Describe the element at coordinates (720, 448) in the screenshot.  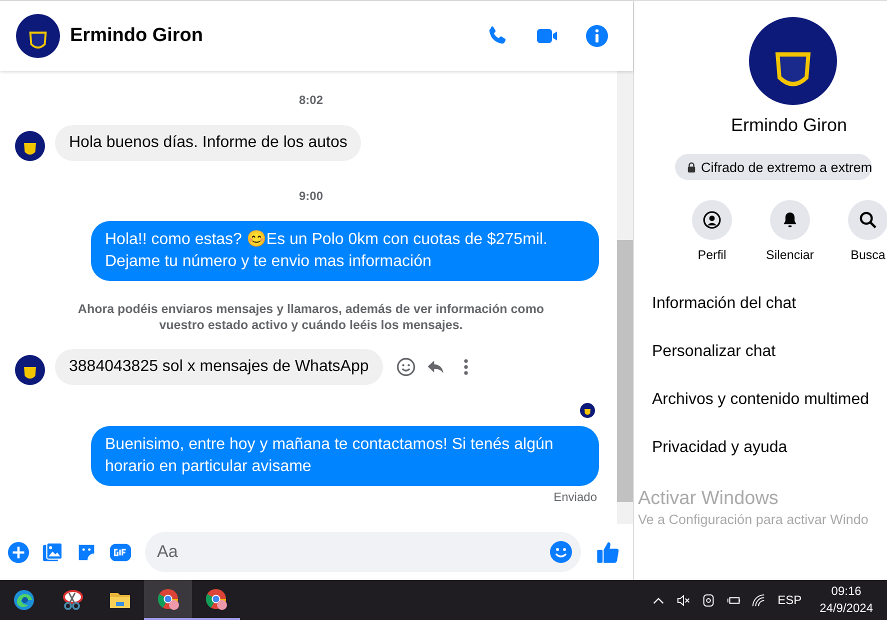
I see `menu-item: Privacidad y ayuda` at that location.